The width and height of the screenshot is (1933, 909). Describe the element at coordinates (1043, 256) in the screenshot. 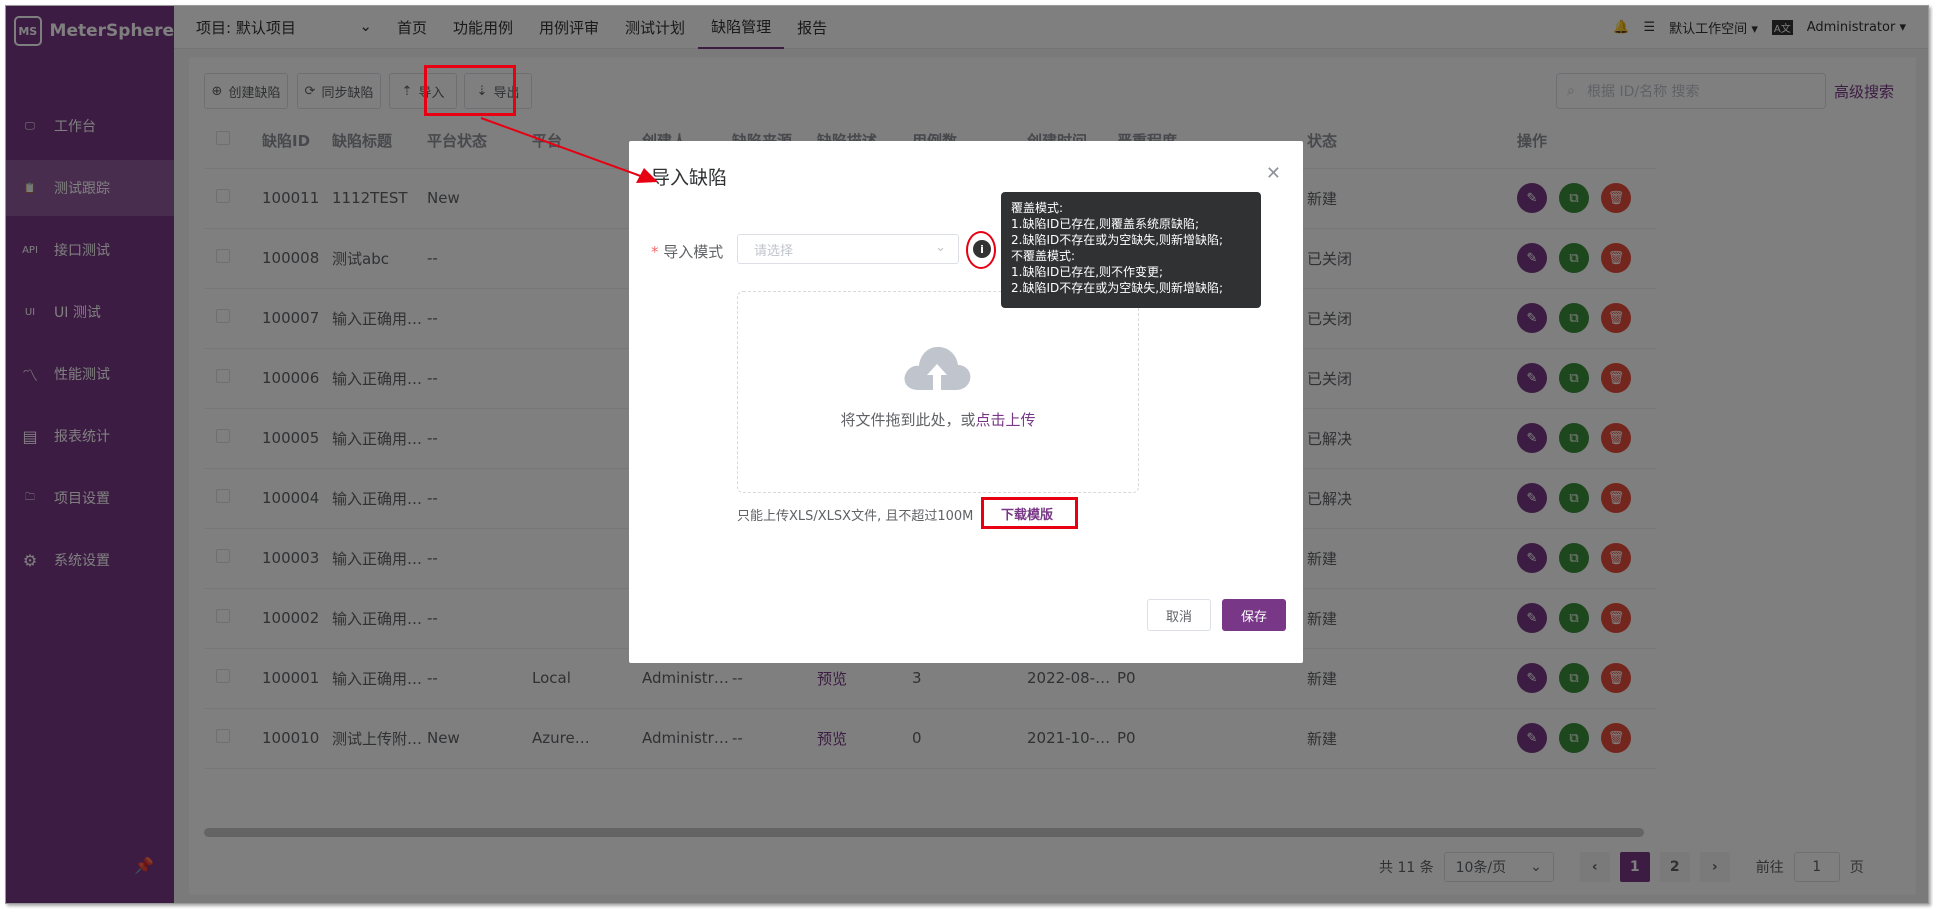

I see `tooltip-line: 不覆盖模式:` at that location.